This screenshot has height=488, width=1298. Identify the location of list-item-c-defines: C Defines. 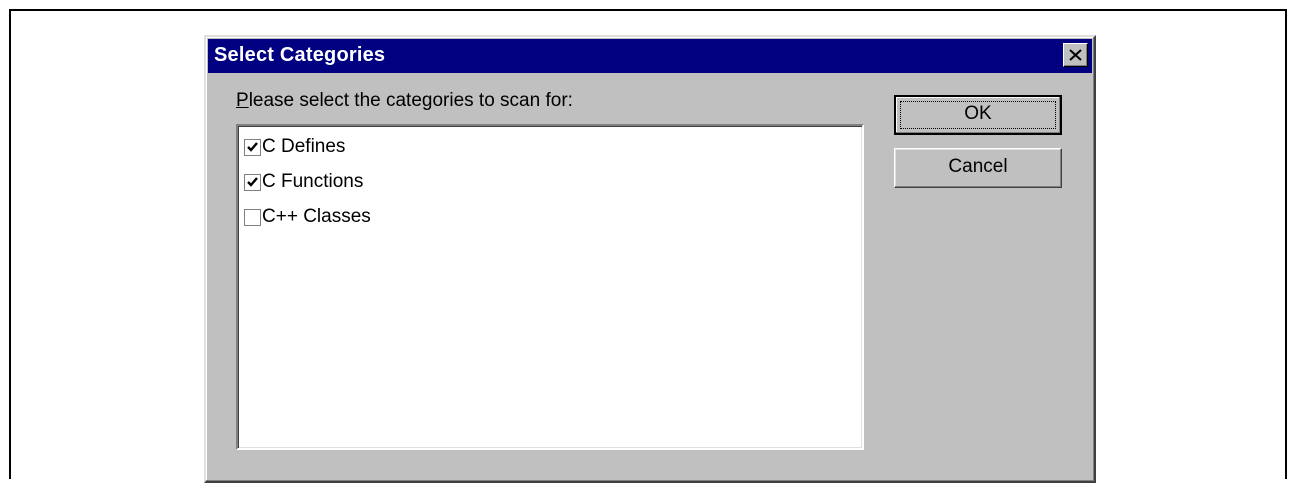
(294, 147).